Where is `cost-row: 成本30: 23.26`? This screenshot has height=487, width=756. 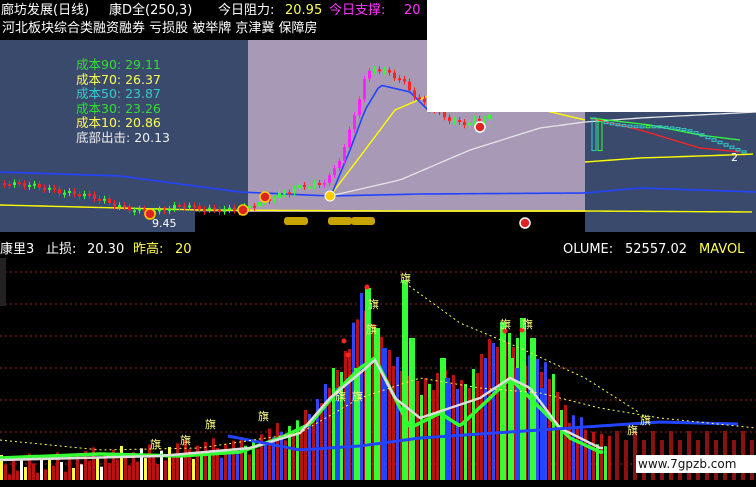 cost-row: 成本30: 23.26 is located at coordinates (118, 108).